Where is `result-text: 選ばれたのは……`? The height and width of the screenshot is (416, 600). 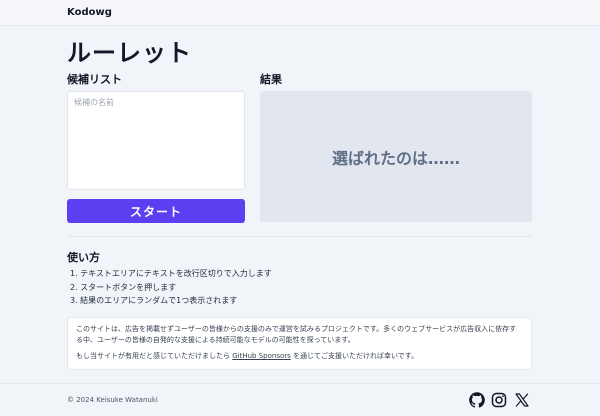 result-text: 選ばれたのは…… is located at coordinates (395, 158).